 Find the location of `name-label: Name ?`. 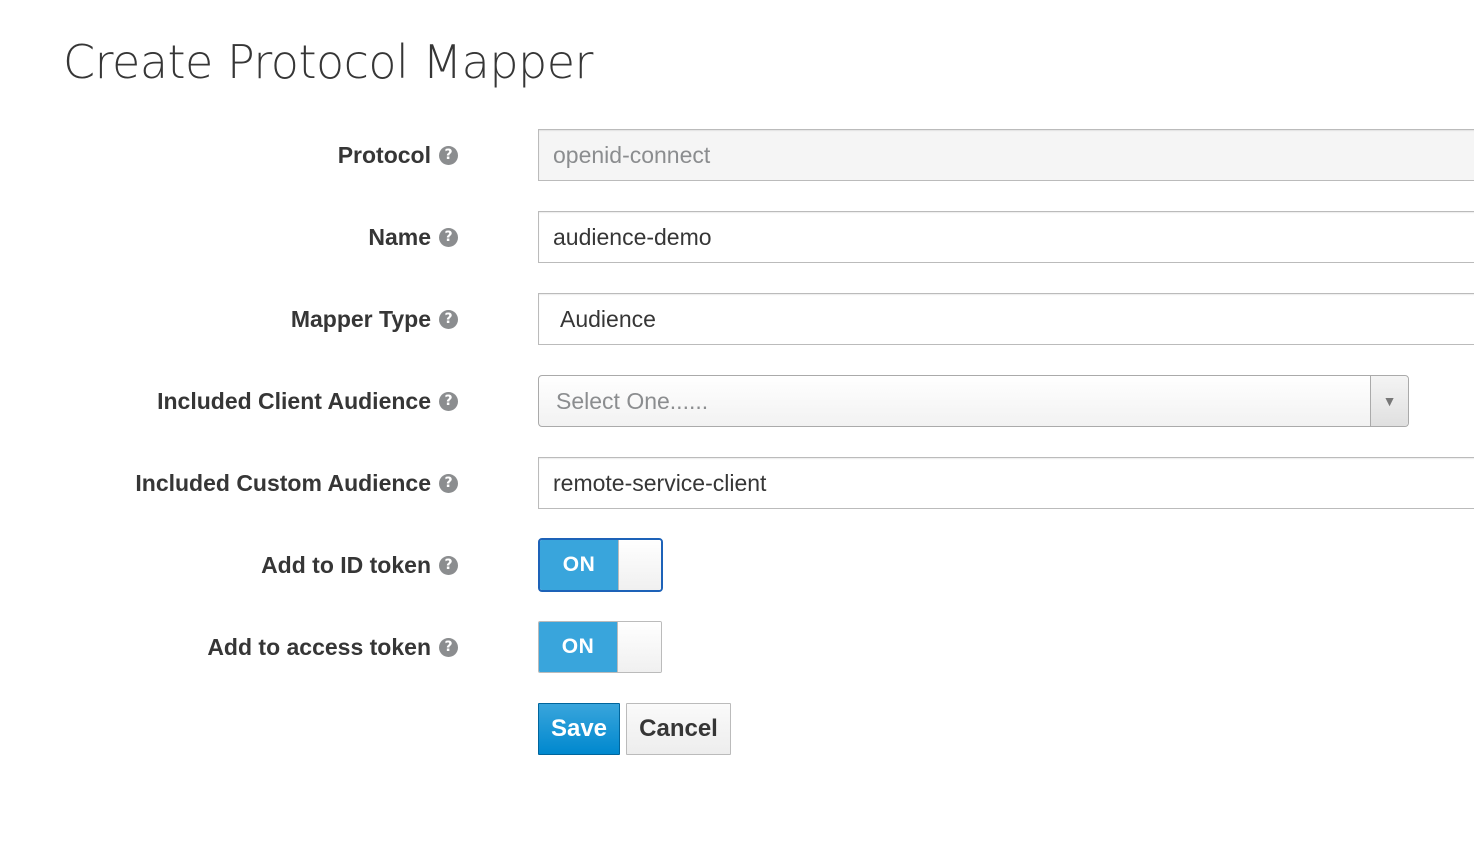

name-label: Name ? is located at coordinates (413, 237).